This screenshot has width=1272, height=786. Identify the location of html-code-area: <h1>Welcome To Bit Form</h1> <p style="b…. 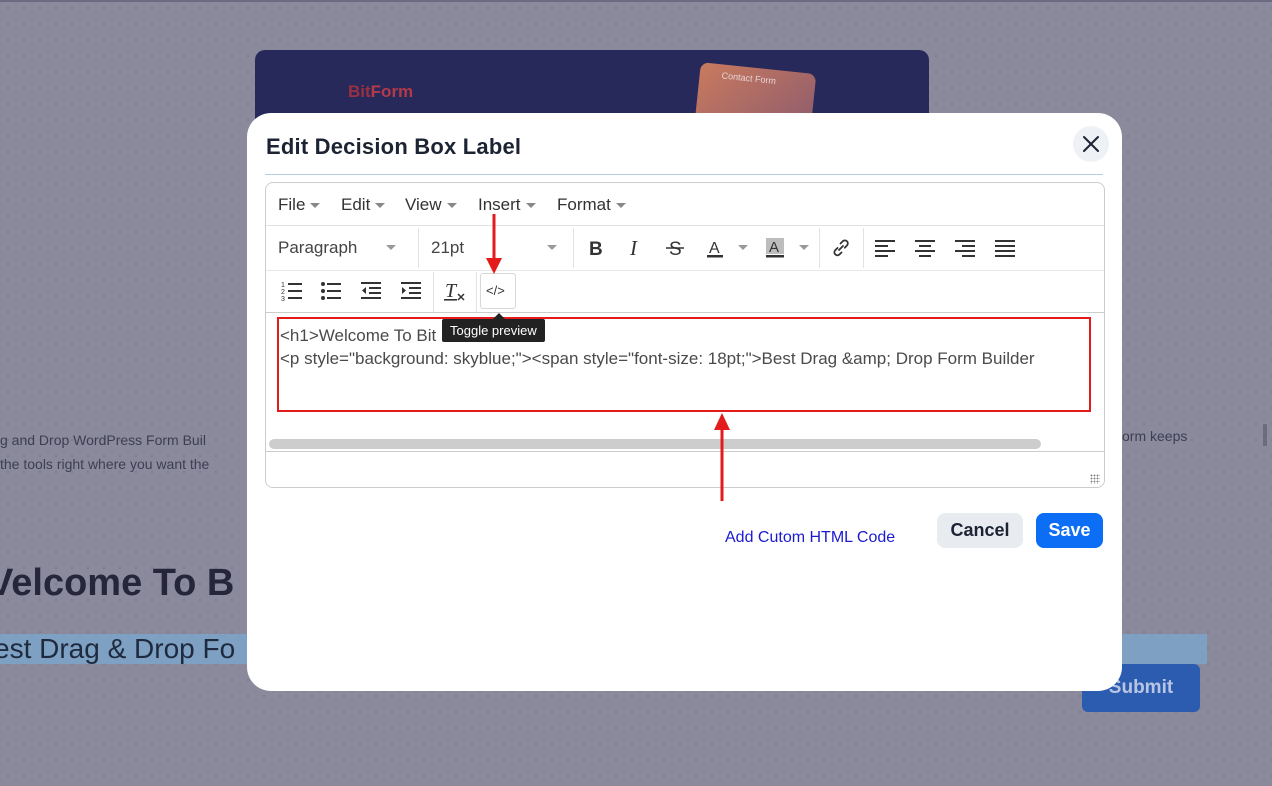
(685, 381).